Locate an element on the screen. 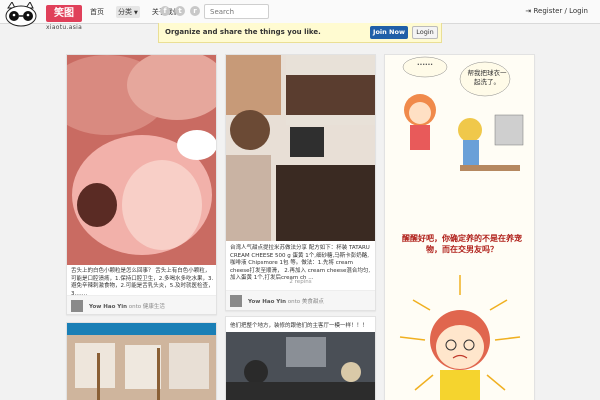  banner-text: Organize and share the things you like. is located at coordinates (243, 32).